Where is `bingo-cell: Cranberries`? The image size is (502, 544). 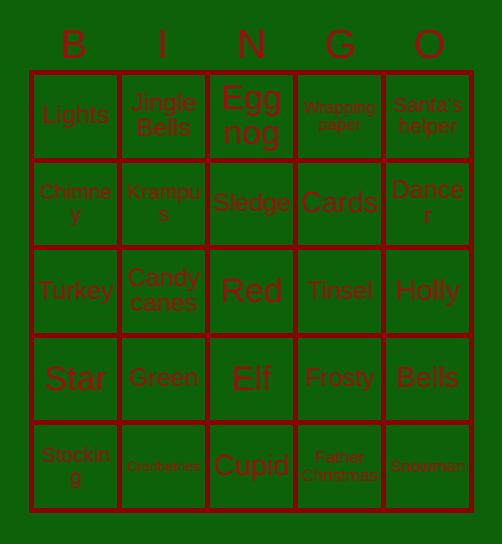 bingo-cell: Cranberries is located at coordinates (163, 466).